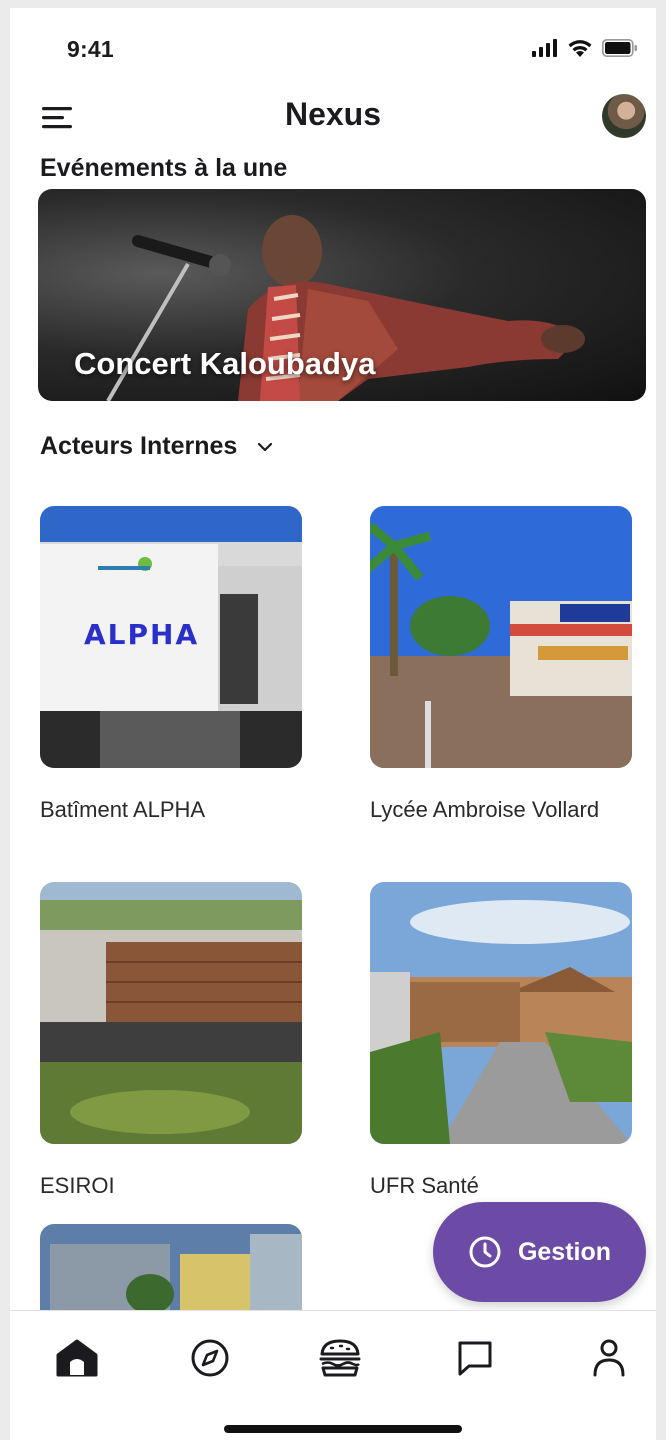  Describe the element at coordinates (90, 49) in the screenshot. I see `status-time: 9:41` at that location.